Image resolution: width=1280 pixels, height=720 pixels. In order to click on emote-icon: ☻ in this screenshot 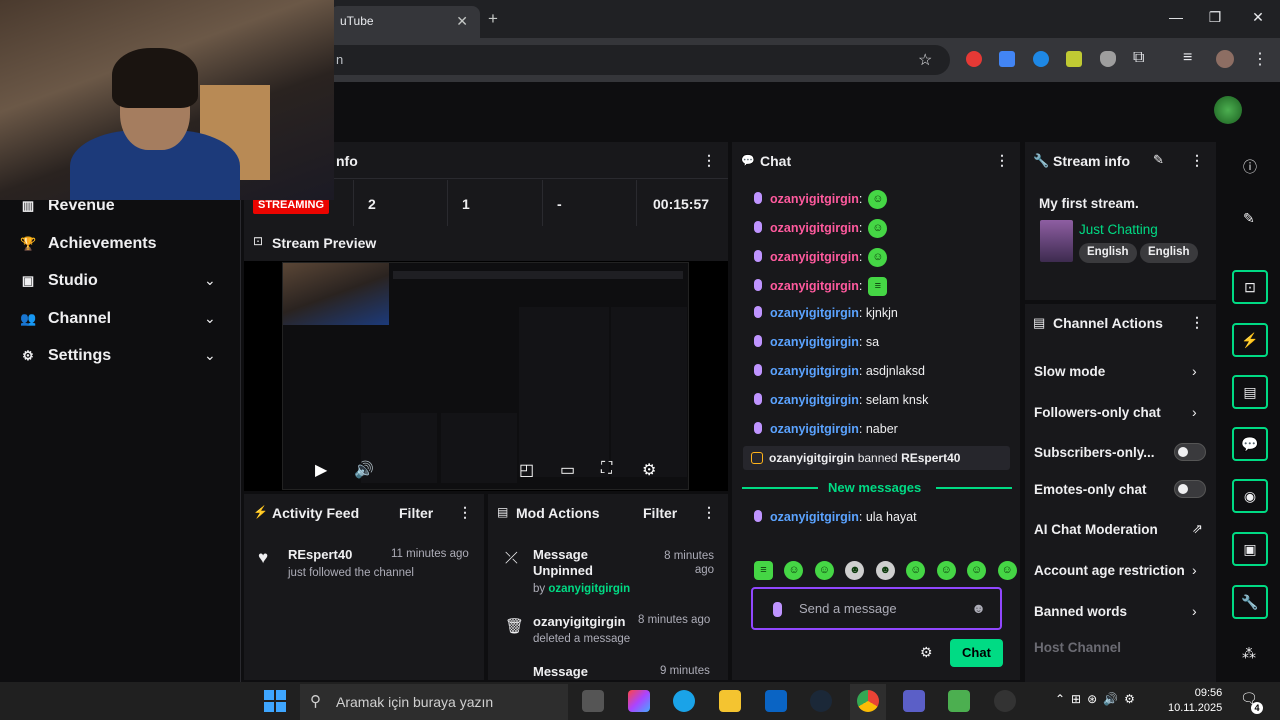, I will do `click(855, 570)`.